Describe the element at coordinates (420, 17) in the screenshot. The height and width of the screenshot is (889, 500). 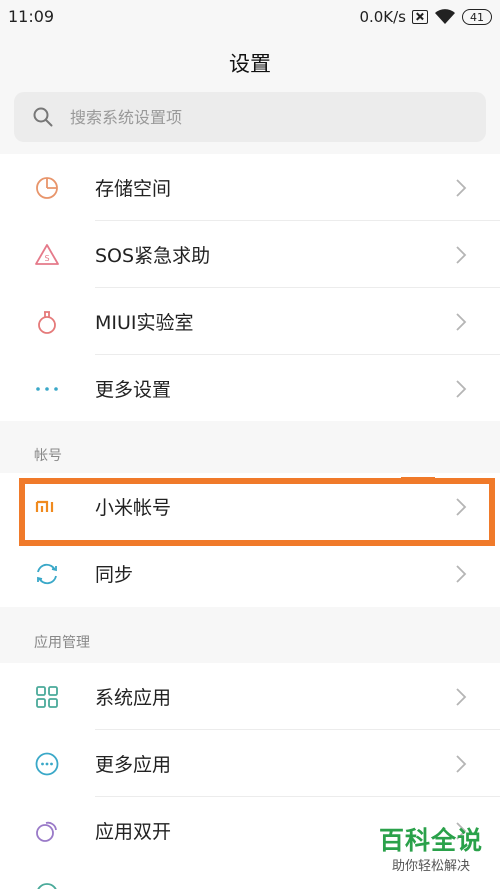
I see `no-sim-icon` at that location.